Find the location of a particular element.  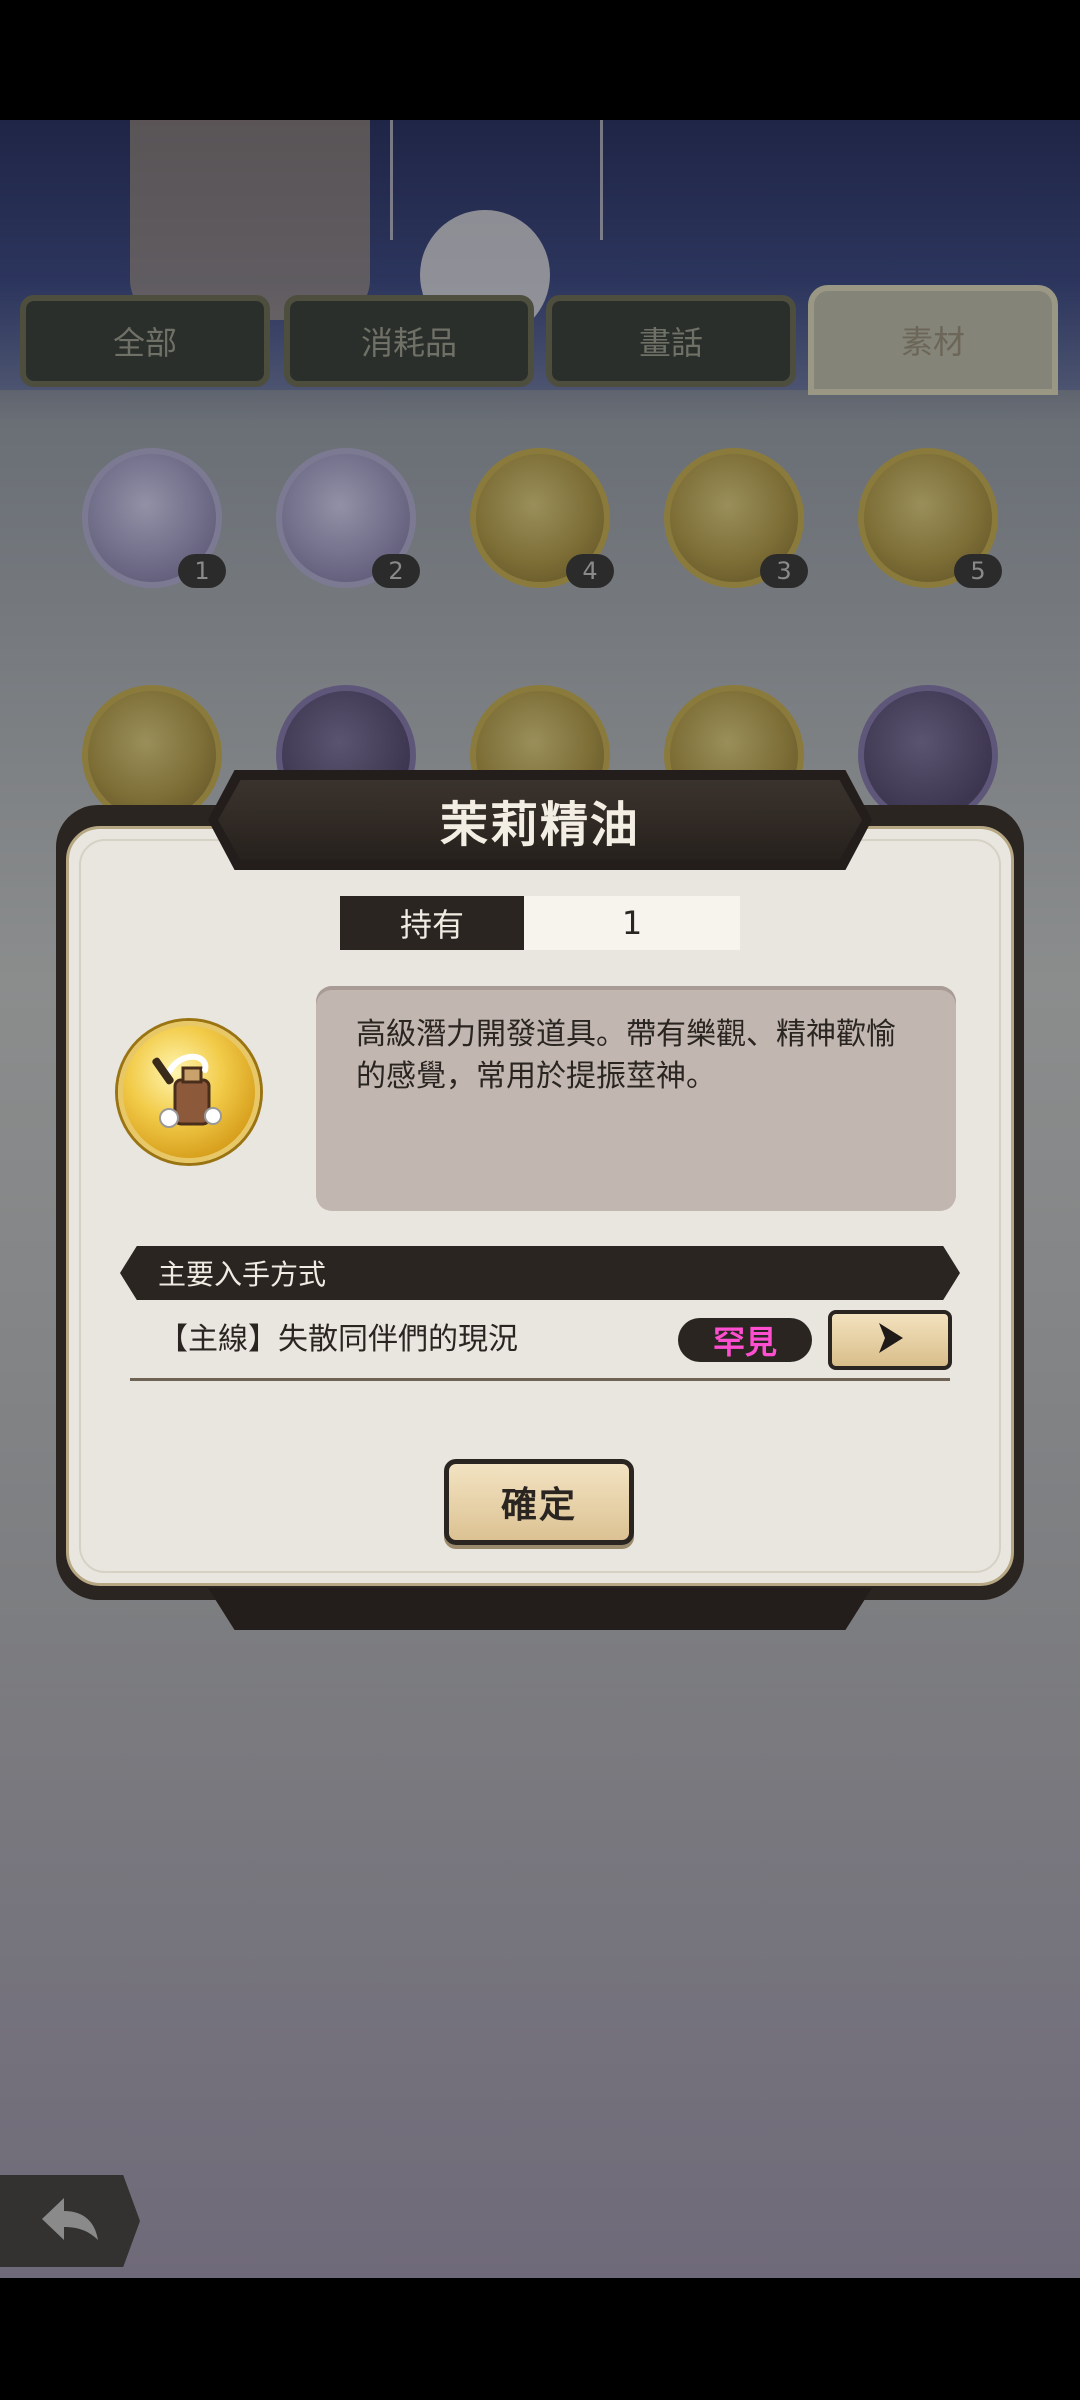

back-arrow-icon is located at coordinates (70, 2221).